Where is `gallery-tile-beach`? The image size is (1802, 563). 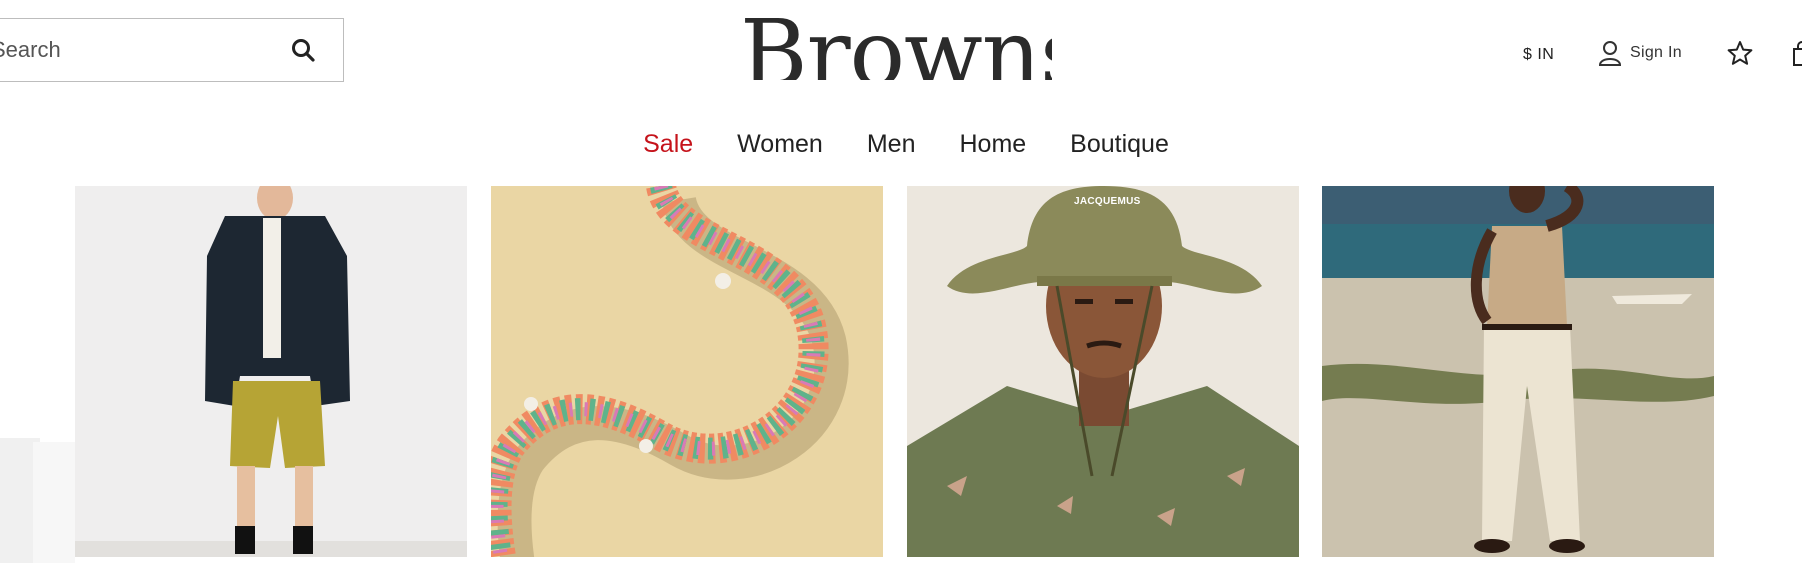
gallery-tile-beach is located at coordinates (1518, 371).